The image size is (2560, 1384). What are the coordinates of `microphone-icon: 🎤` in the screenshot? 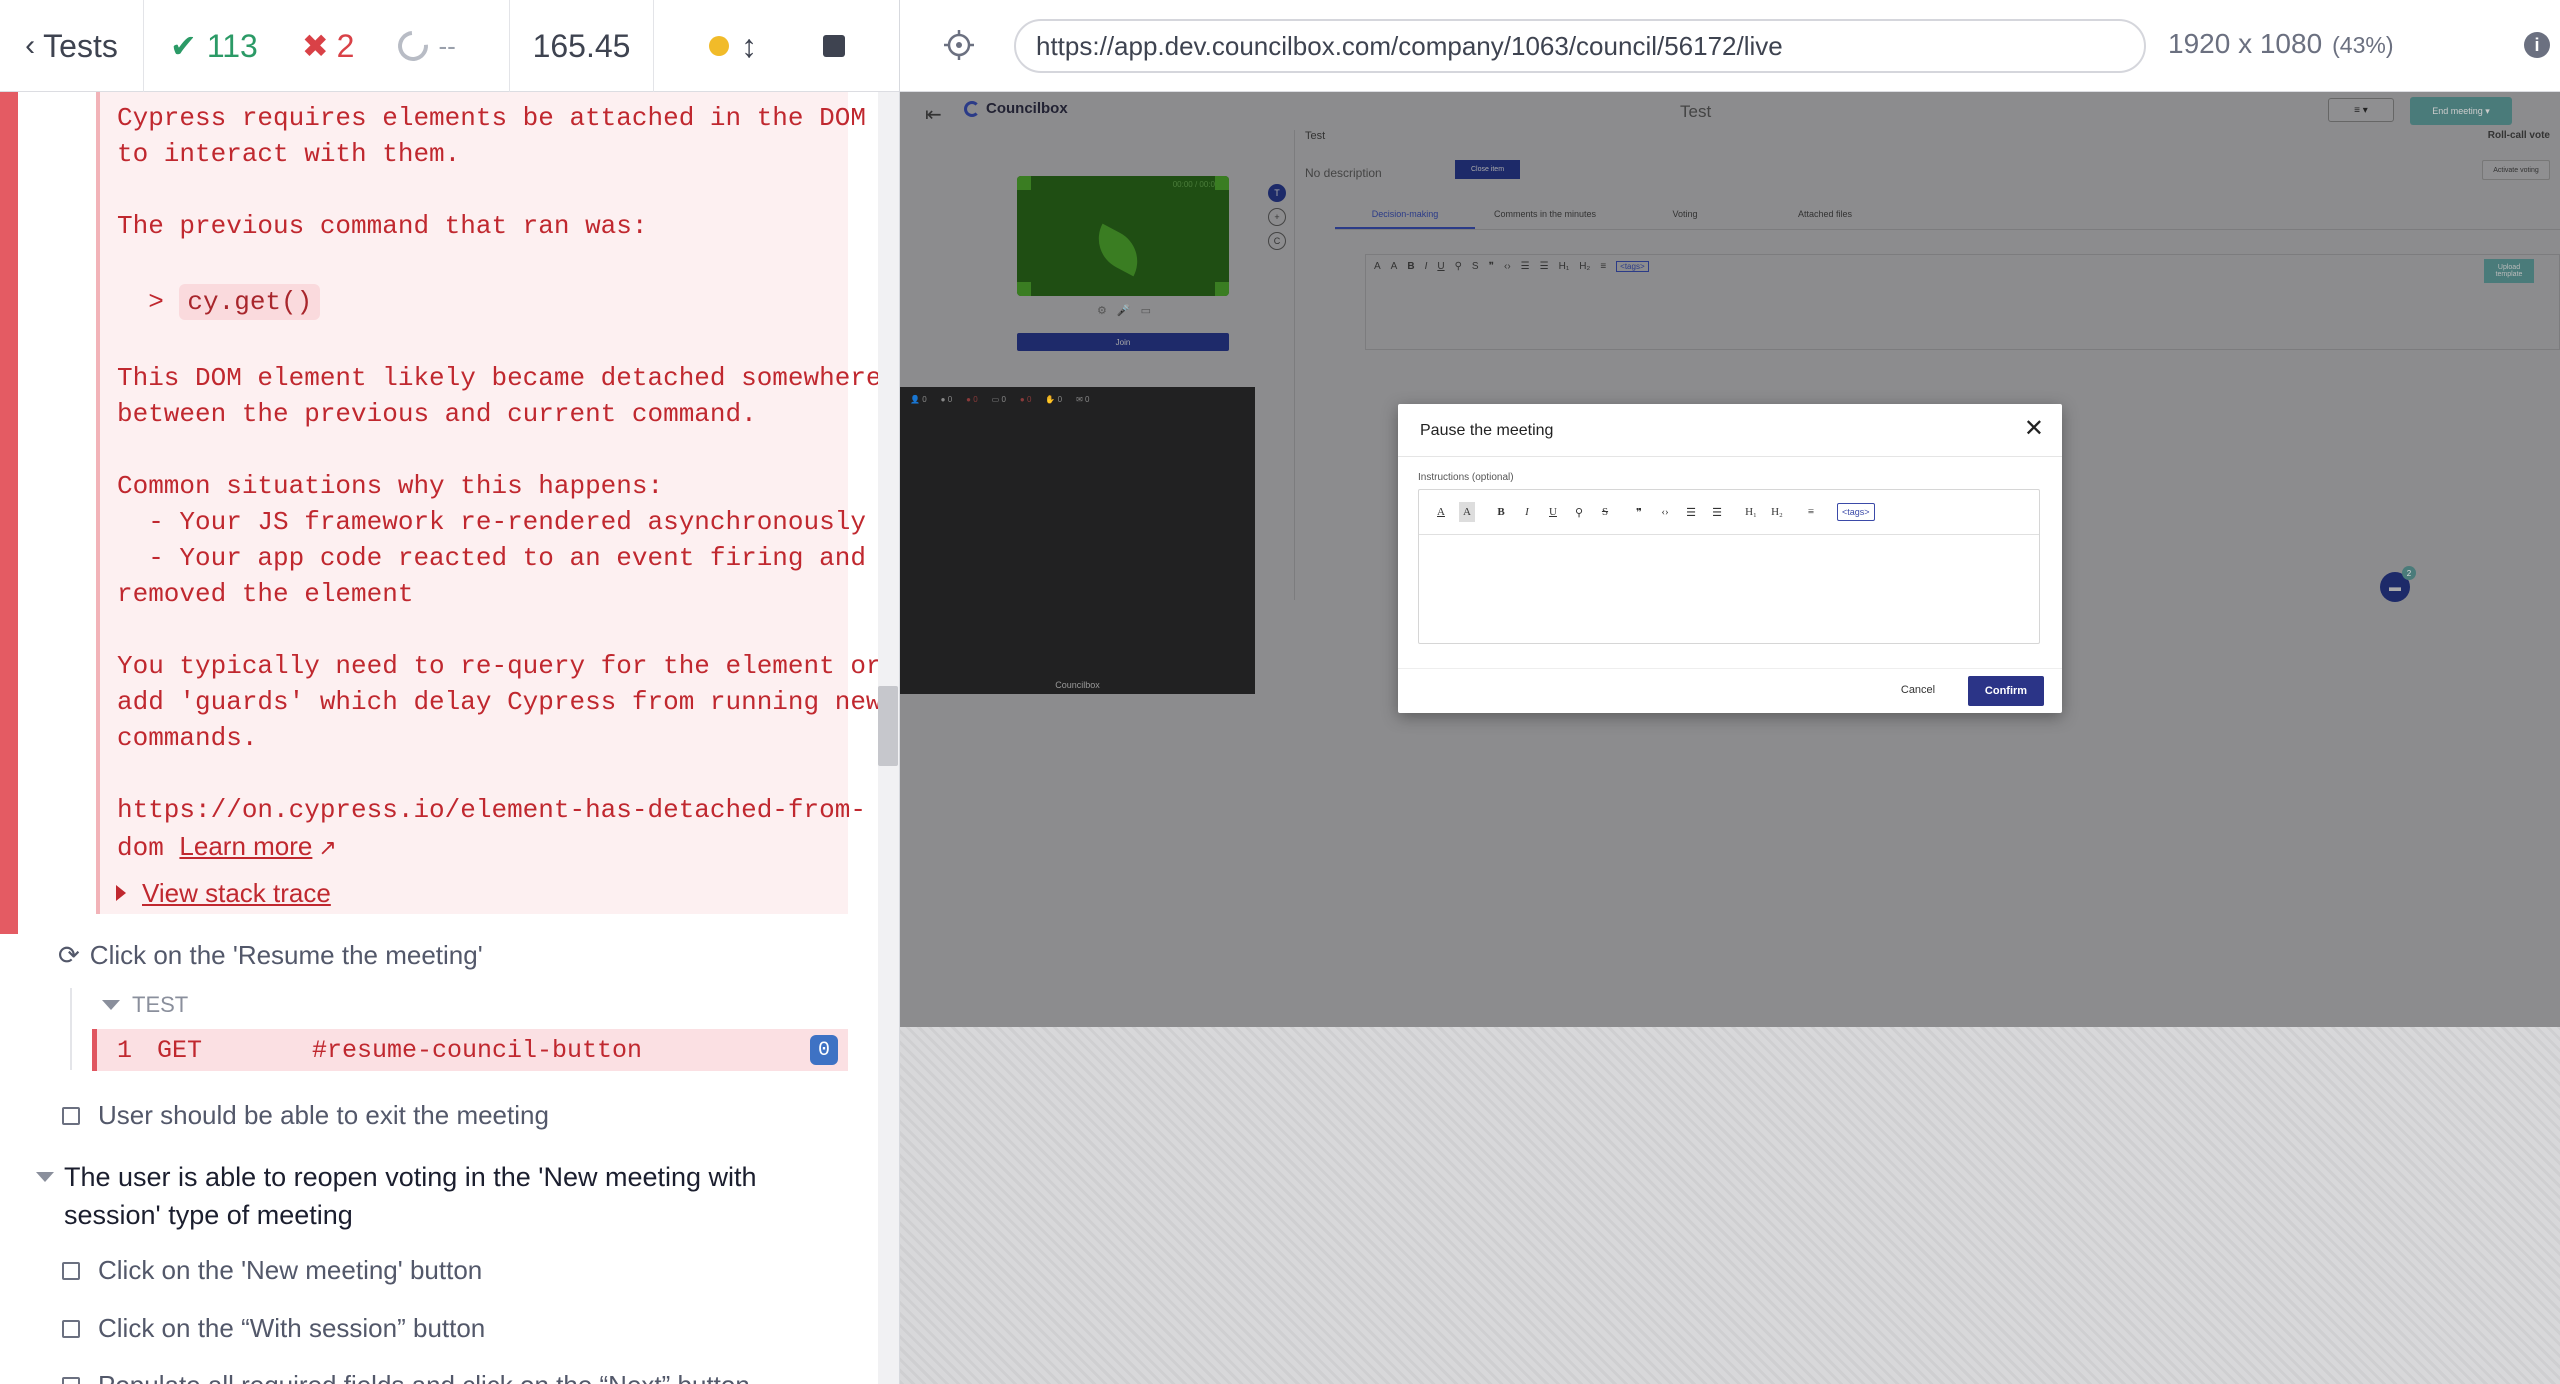 It's located at (1124, 310).